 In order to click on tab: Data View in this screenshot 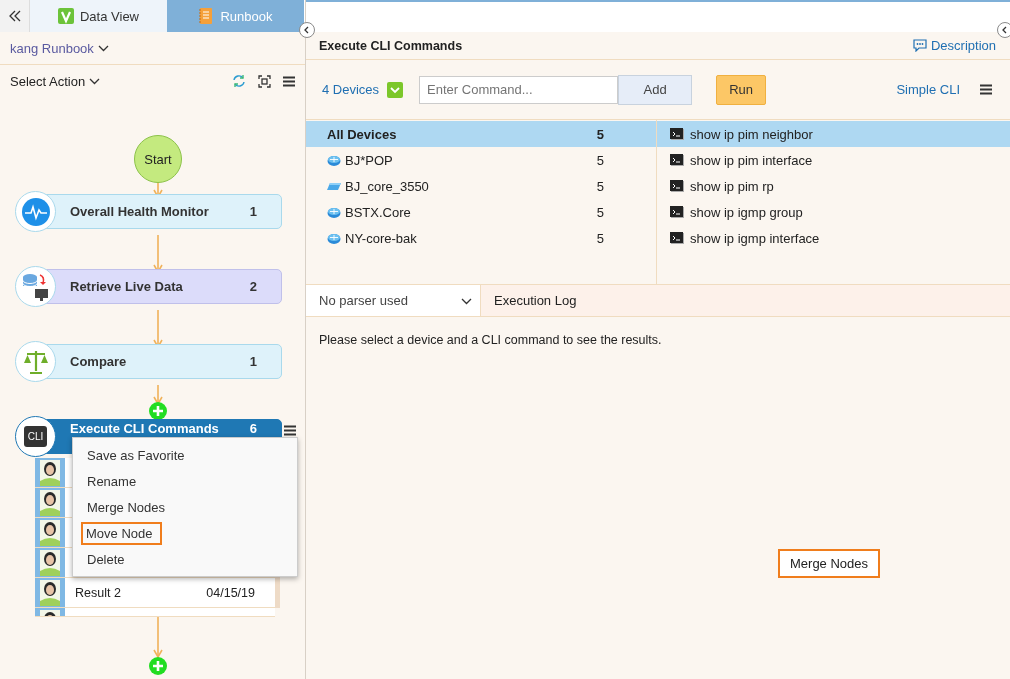, I will do `click(98, 16)`.